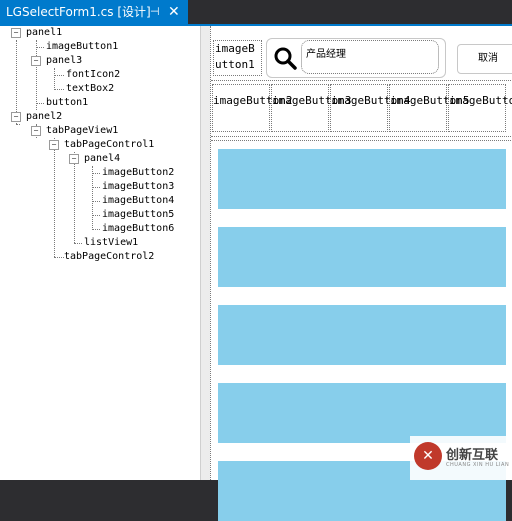 This screenshot has width=512, height=521. What do you see at coordinates (472, 455) in the screenshot?
I see `watermark-text: 创新互联` at bounding box center [472, 455].